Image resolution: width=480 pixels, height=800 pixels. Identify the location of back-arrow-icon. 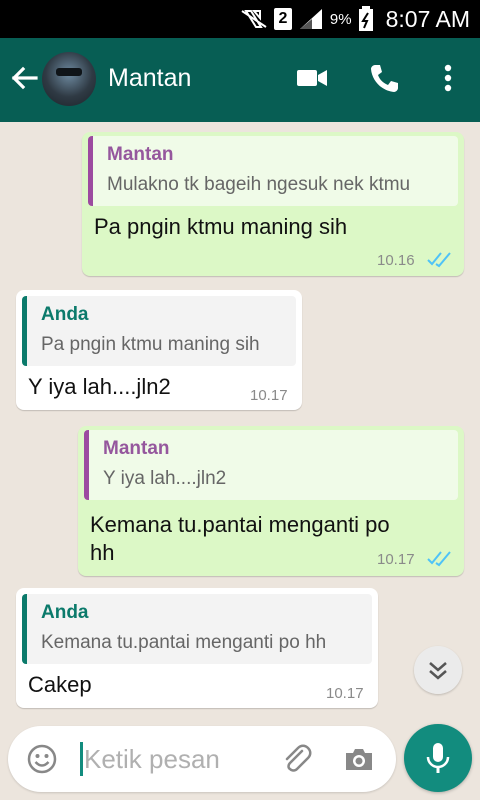
(24, 78).